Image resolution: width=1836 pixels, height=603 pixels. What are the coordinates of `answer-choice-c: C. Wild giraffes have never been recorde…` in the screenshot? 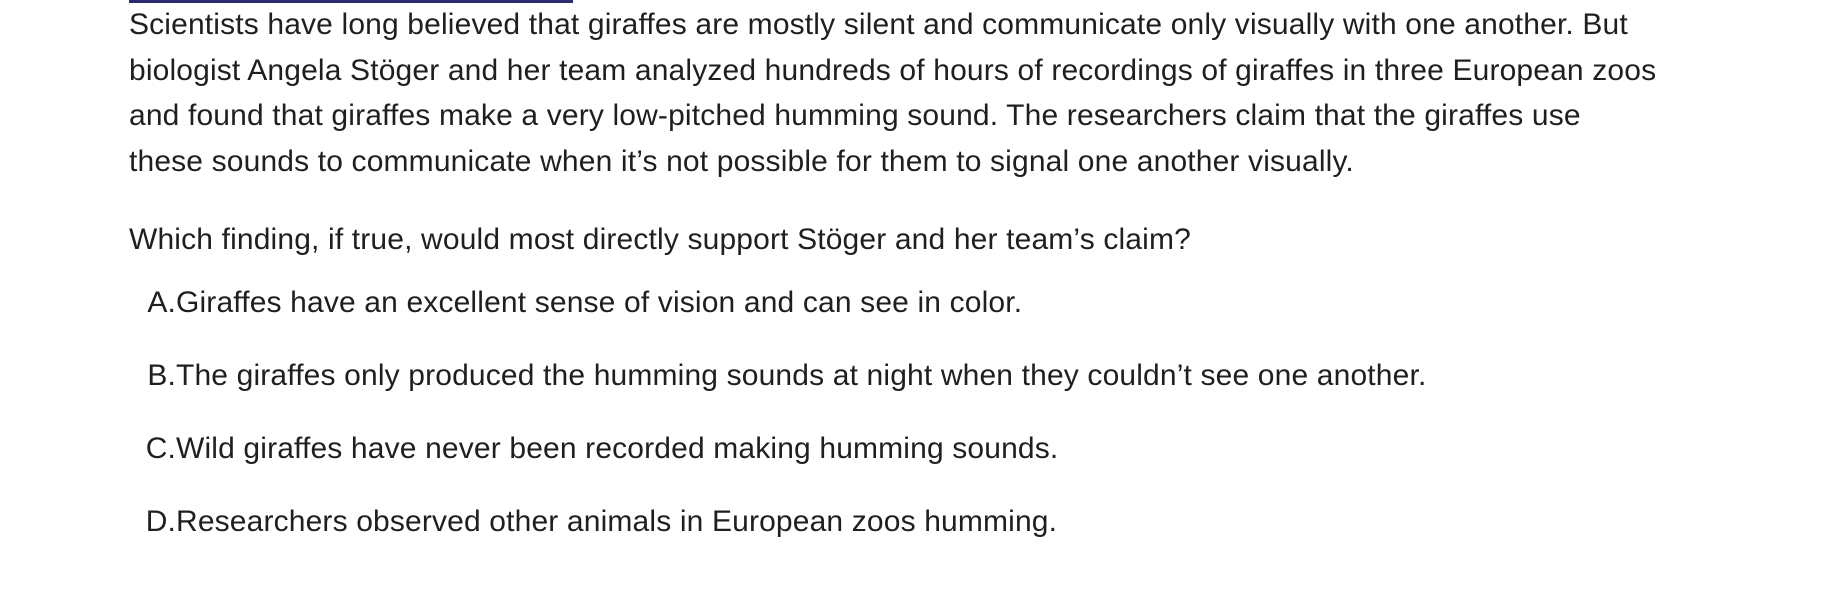 It's located at (929, 448).